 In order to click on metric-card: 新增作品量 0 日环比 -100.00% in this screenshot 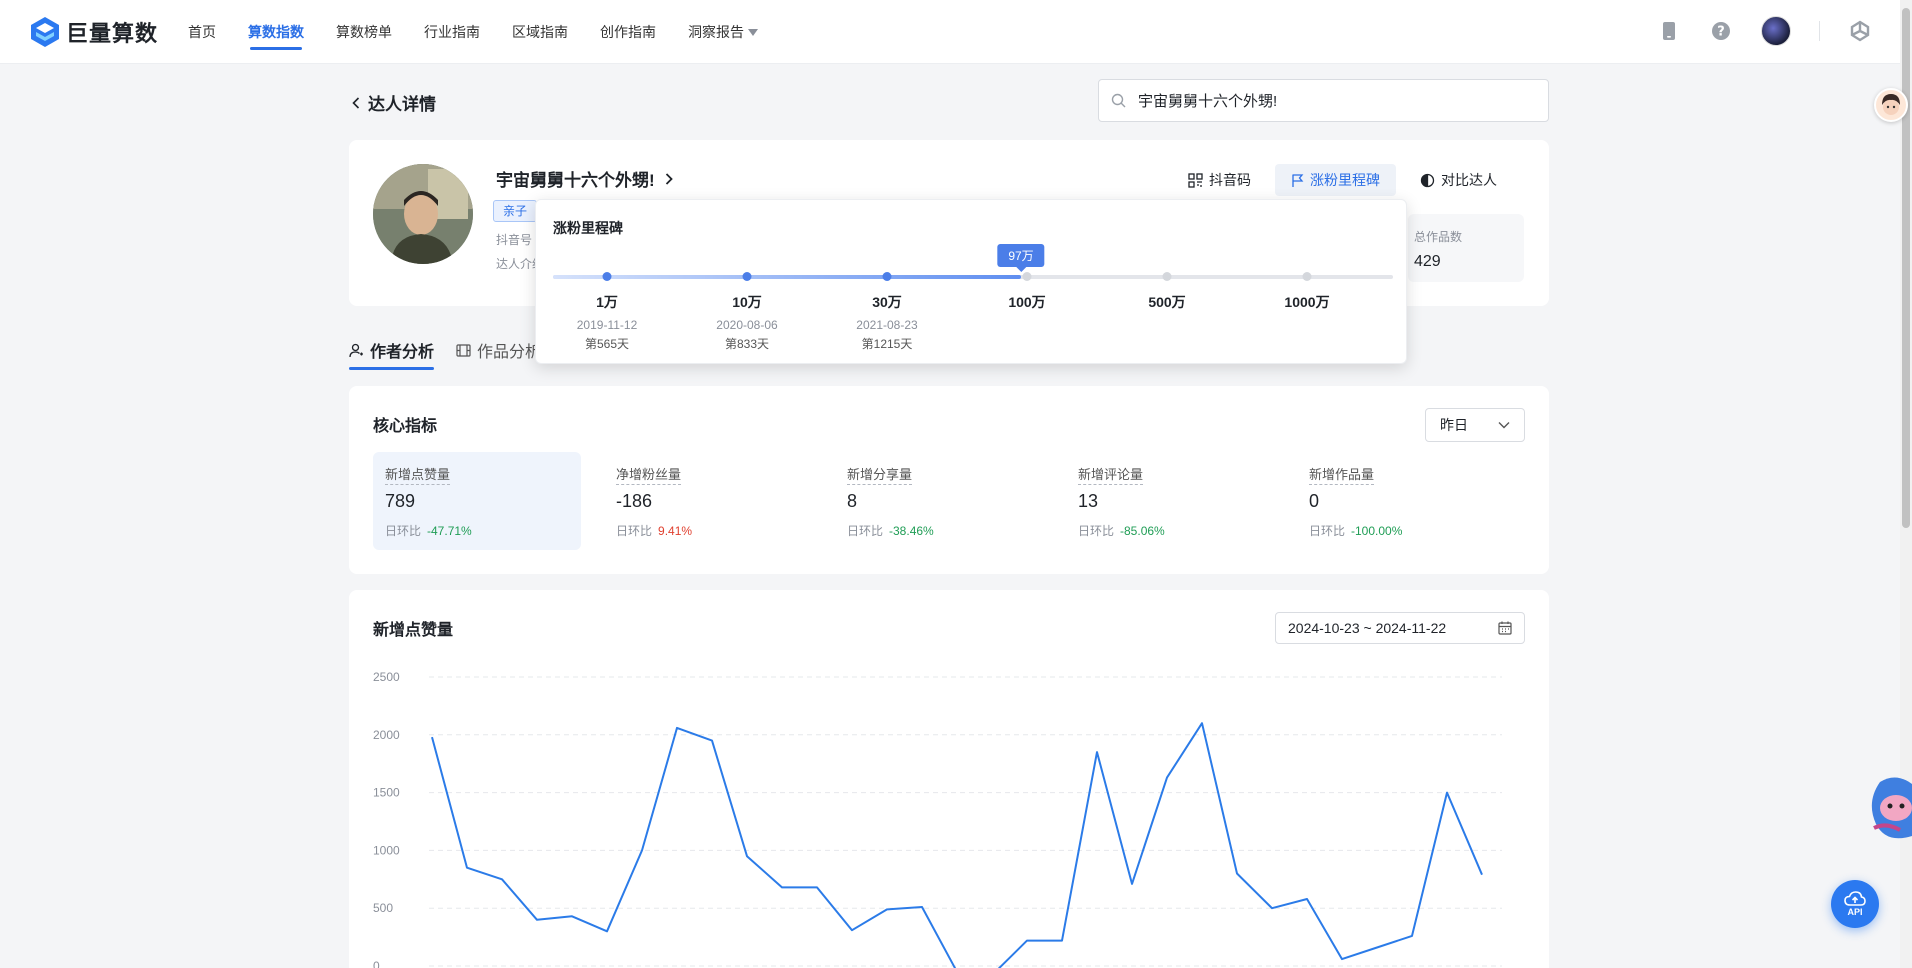, I will do `click(1401, 501)`.